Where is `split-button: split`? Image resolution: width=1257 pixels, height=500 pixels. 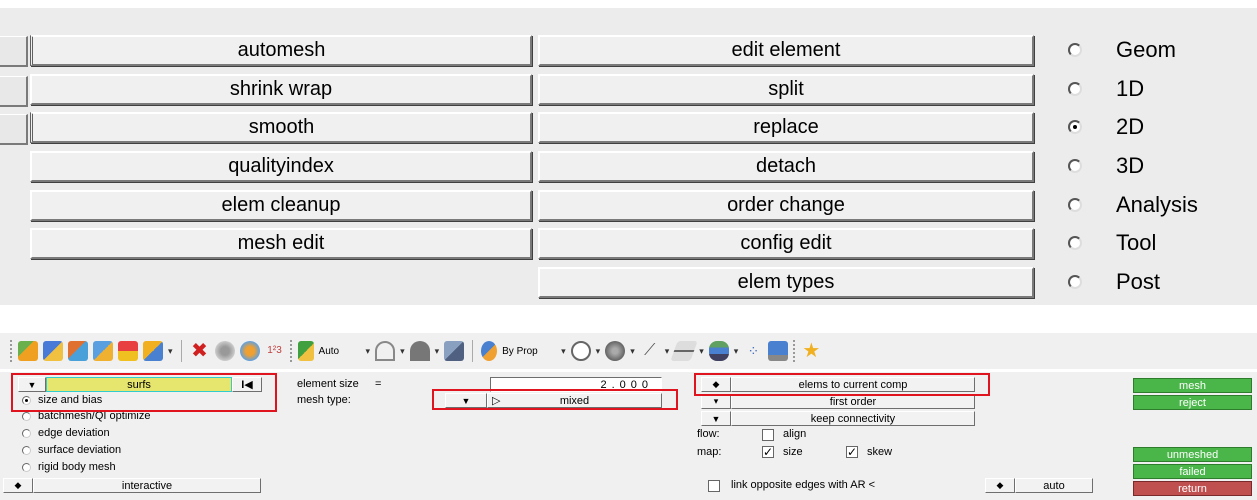
split-button: split is located at coordinates (786, 89).